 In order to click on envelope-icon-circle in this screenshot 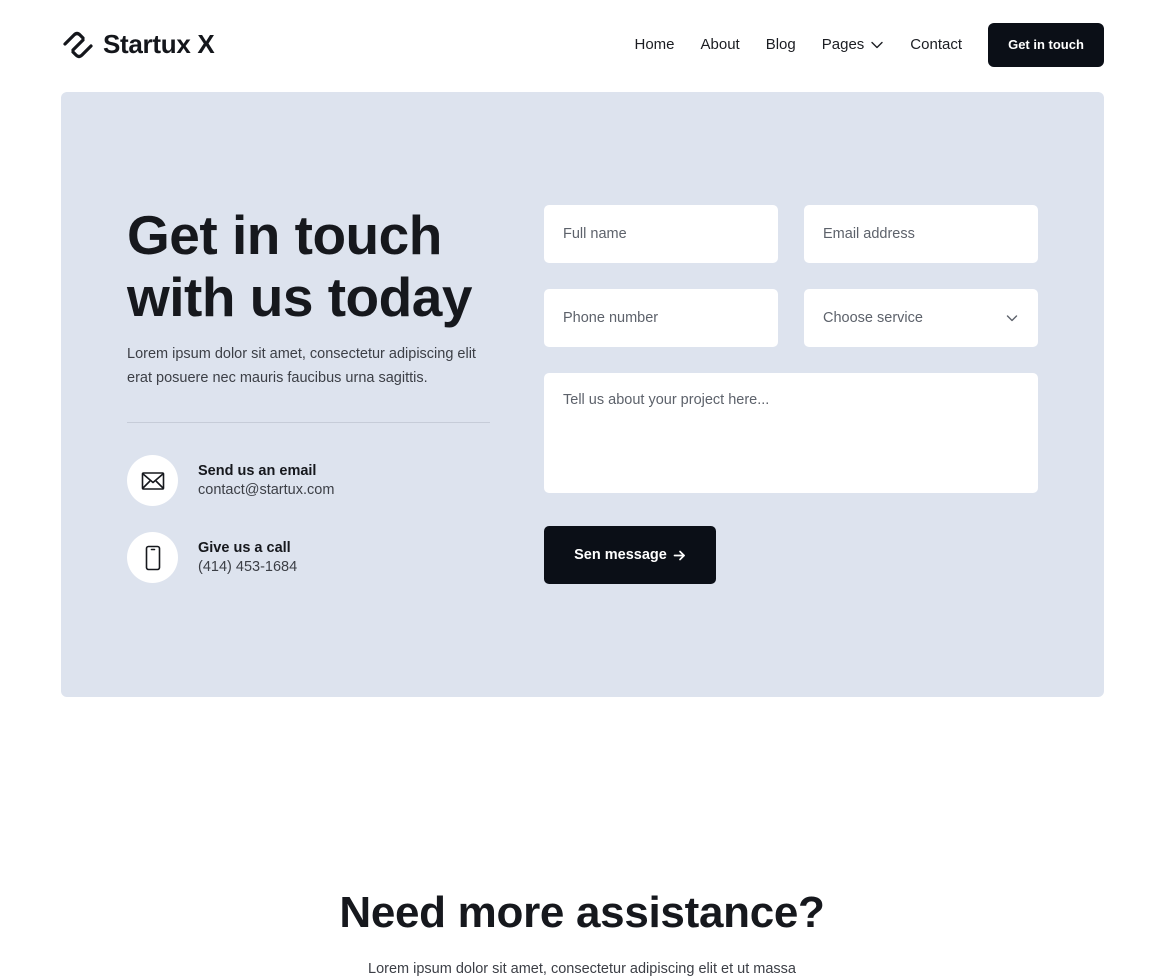, I will do `click(152, 480)`.